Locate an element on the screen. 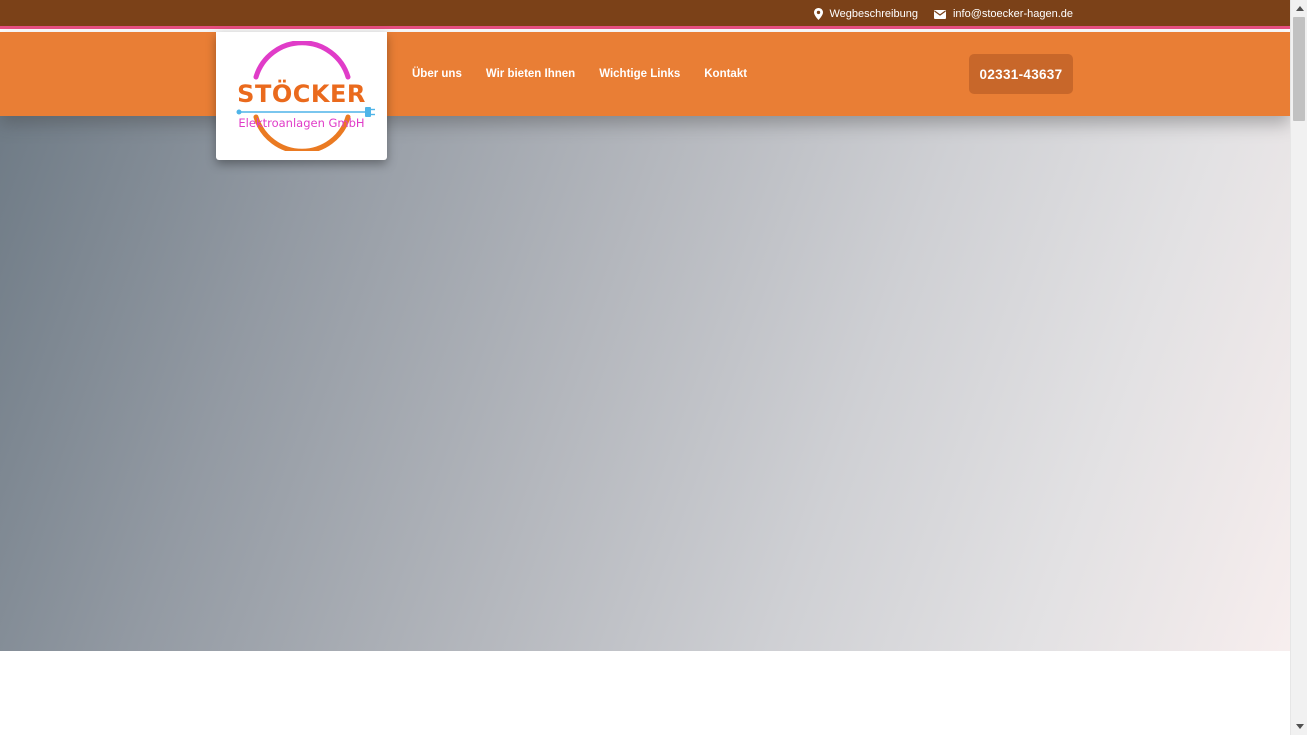 Image resolution: width=1307 pixels, height=735 pixels. scroll-up-button is located at coordinates (1299, 8).